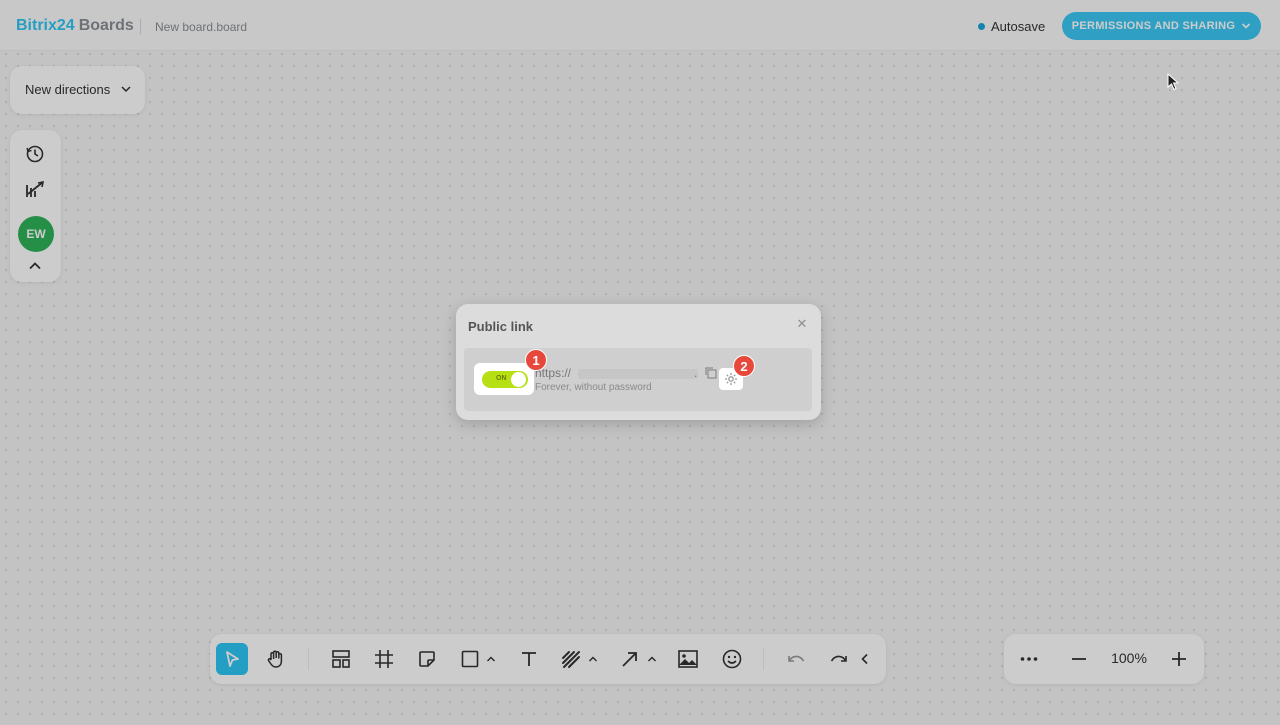 The image size is (1280, 725). Describe the element at coordinates (710, 372) in the screenshot. I see `copy-icon` at that location.